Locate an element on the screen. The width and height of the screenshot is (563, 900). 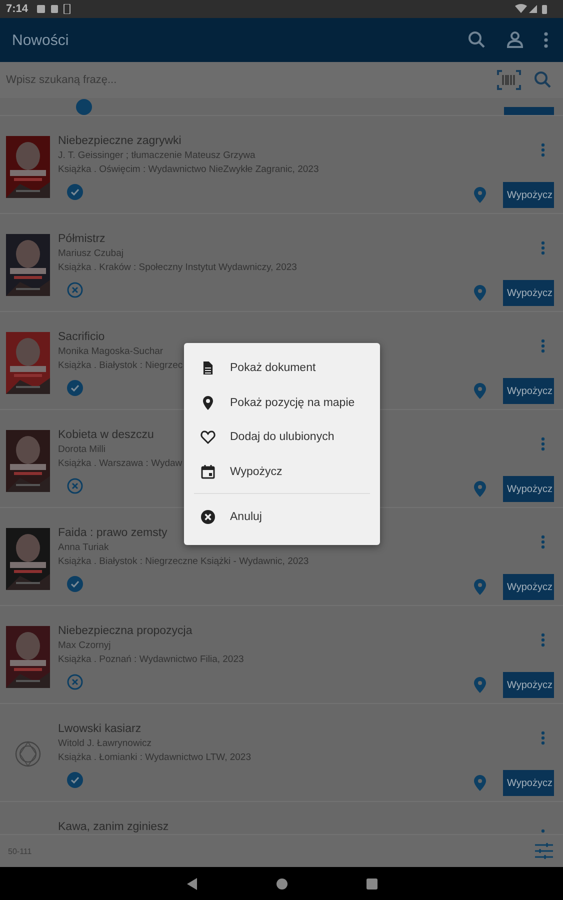
menu-item: Wypożycz is located at coordinates (282, 471).